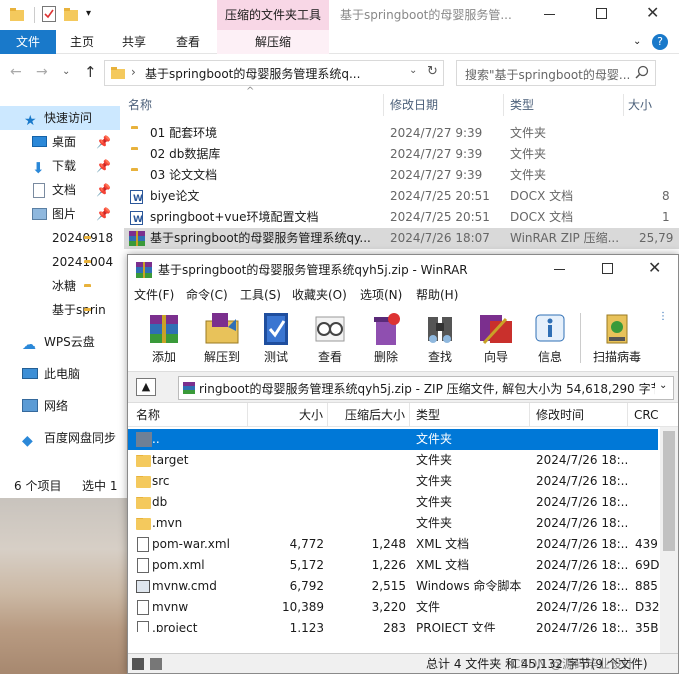 The image size is (679, 674). Describe the element at coordinates (437, 295) in the screenshot. I see `menu-help: 帮助(H)` at that location.